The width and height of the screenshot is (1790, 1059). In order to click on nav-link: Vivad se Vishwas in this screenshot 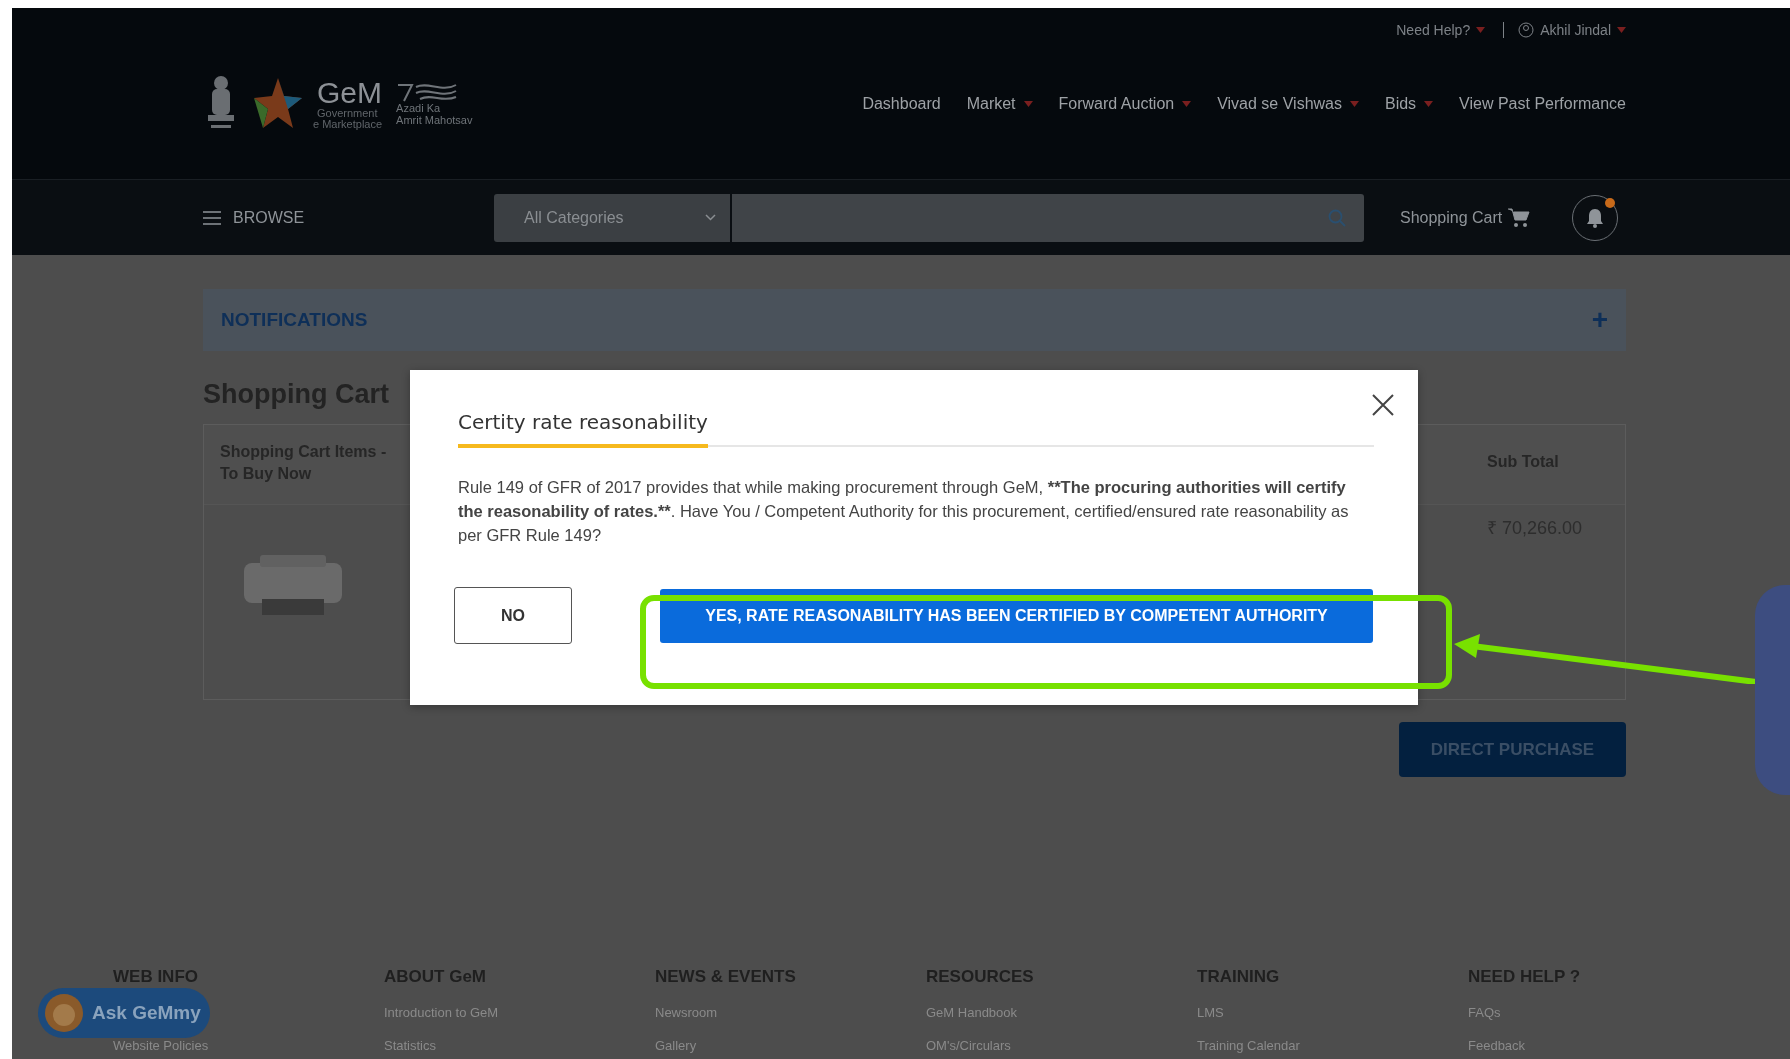, I will do `click(1288, 104)`.